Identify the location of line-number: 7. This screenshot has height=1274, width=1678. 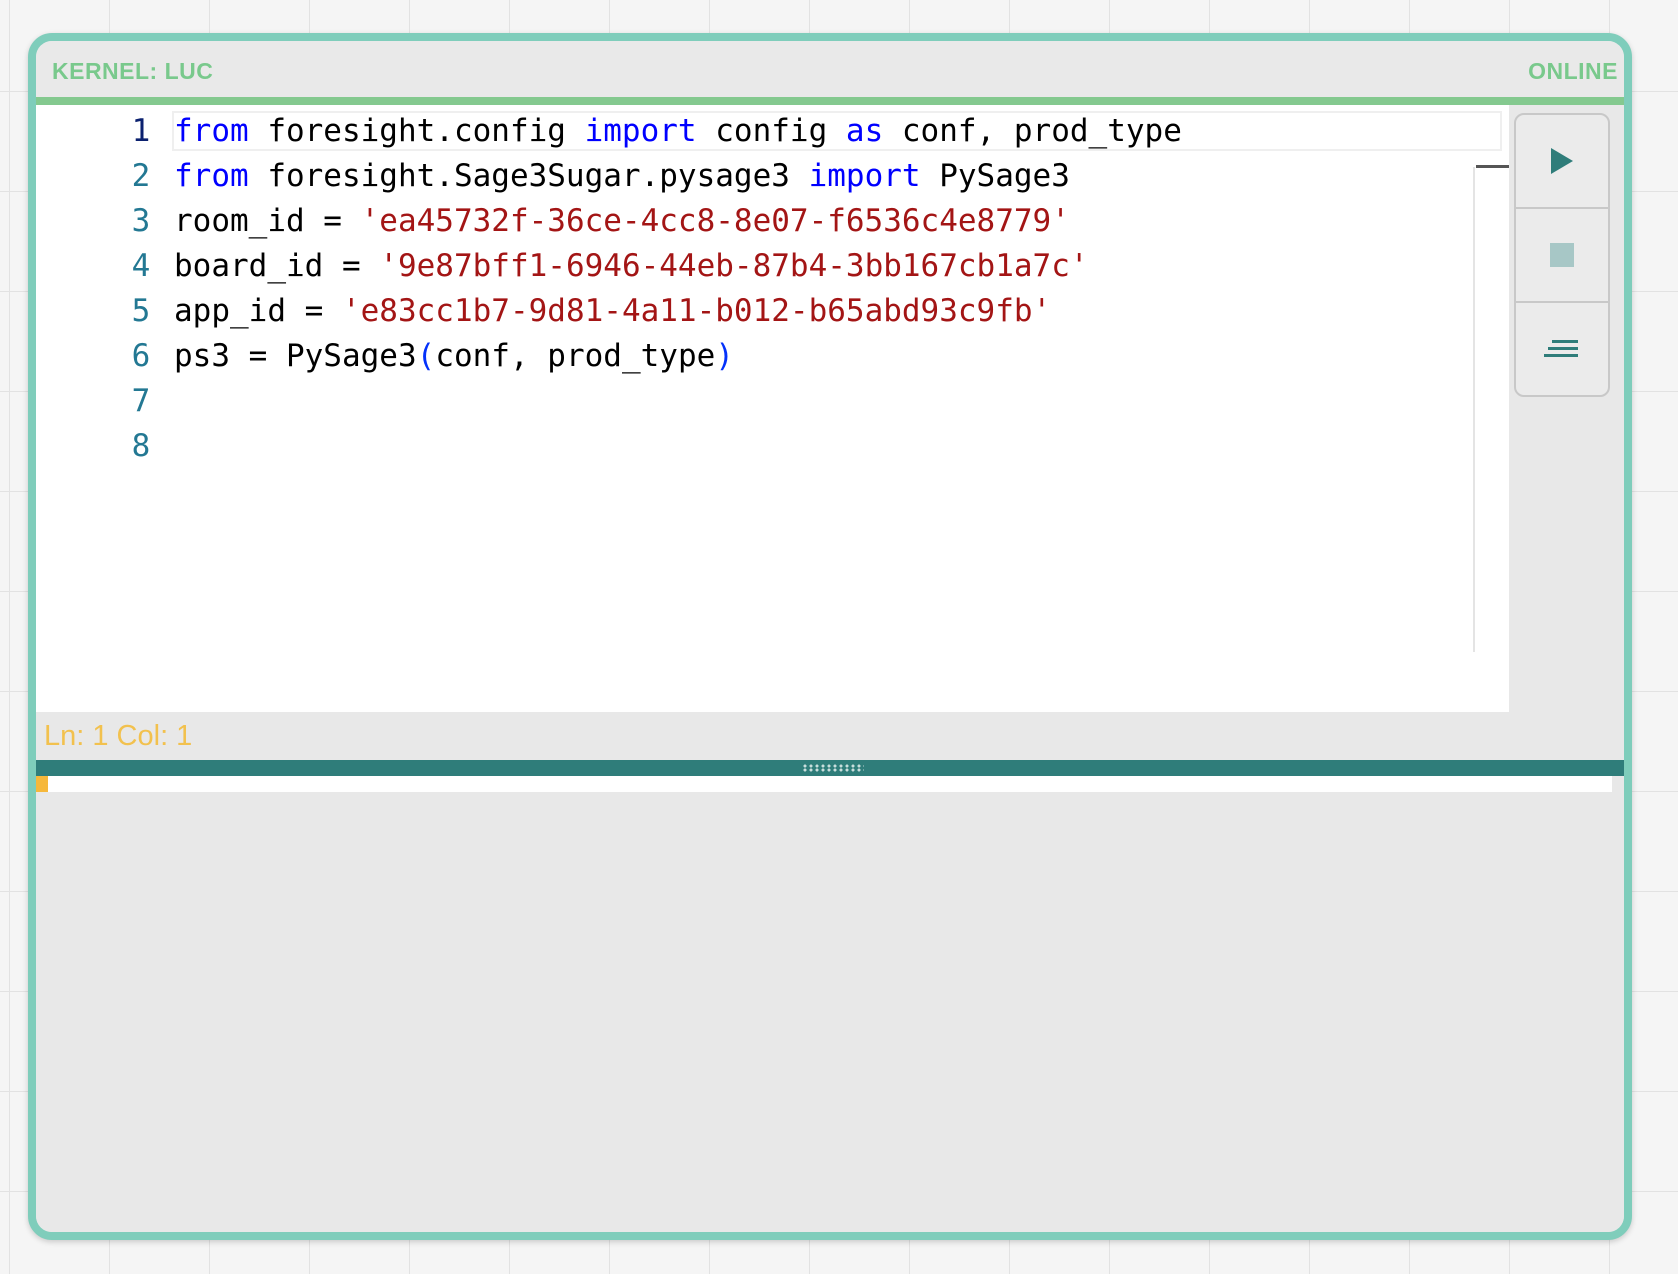
(141, 401).